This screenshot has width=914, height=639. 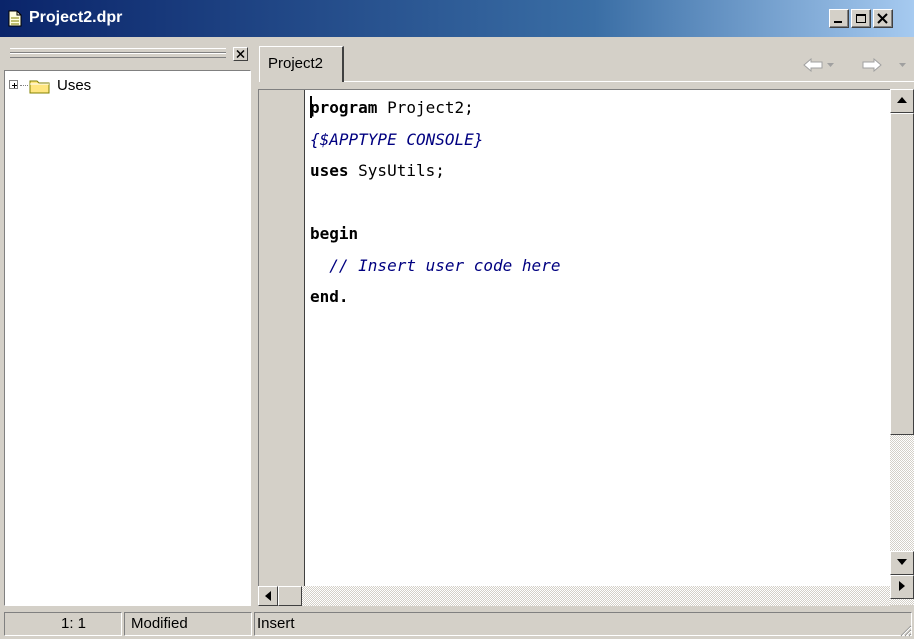 What do you see at coordinates (118, 55) in the screenshot?
I see `grip-line` at bounding box center [118, 55].